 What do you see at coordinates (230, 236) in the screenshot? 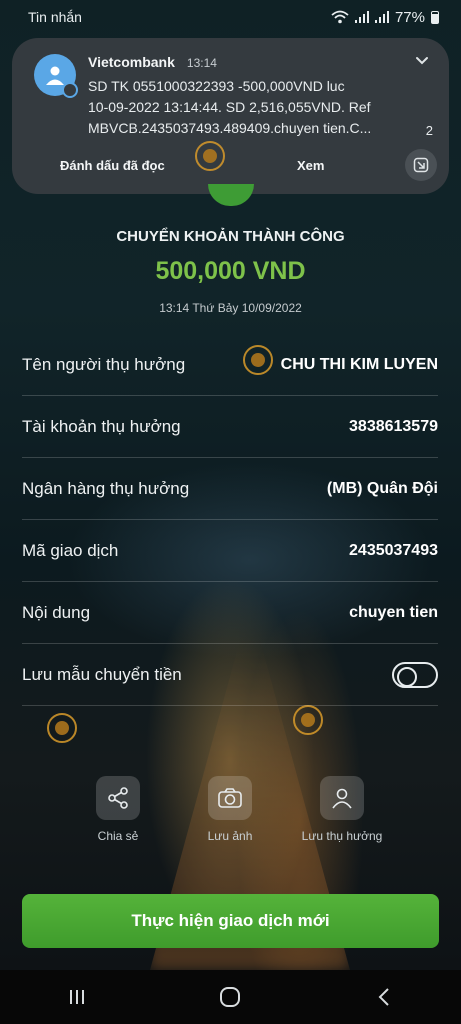
I see `result-title: CHUYỂN KHOẢN THÀNH CÔNG` at bounding box center [230, 236].